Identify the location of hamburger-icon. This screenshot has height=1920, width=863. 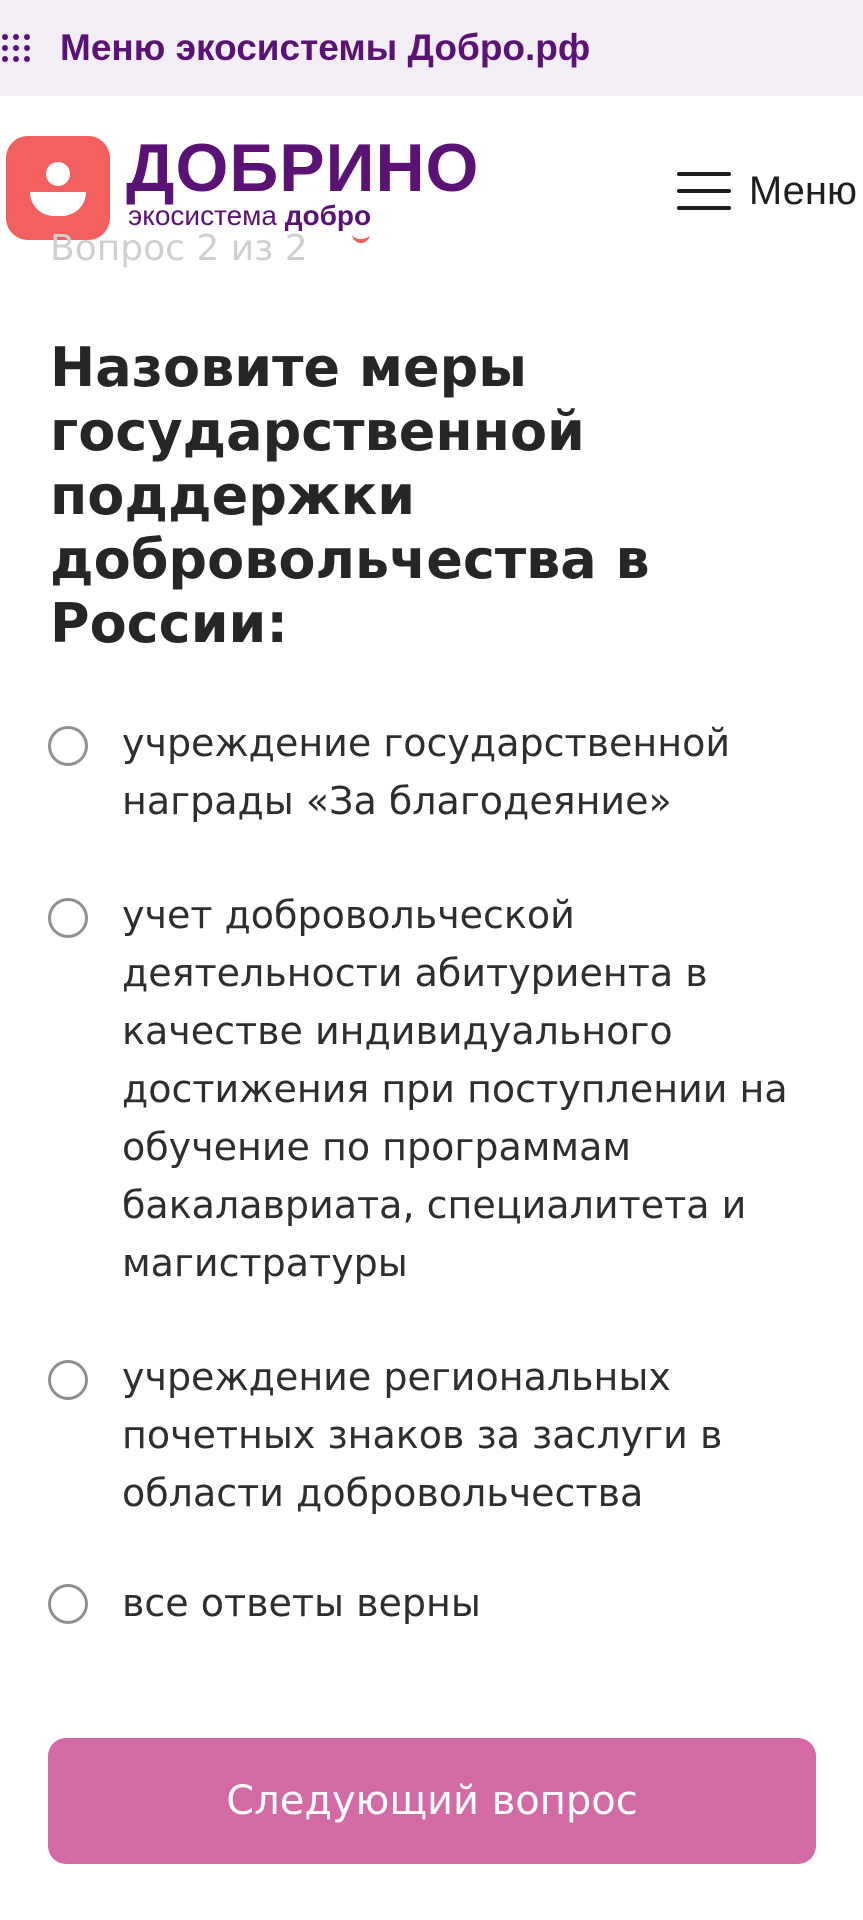
(703, 191).